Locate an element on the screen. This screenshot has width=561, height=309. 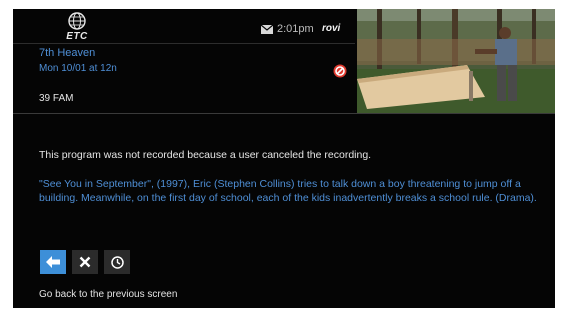
clock-icon is located at coordinates (117, 262).